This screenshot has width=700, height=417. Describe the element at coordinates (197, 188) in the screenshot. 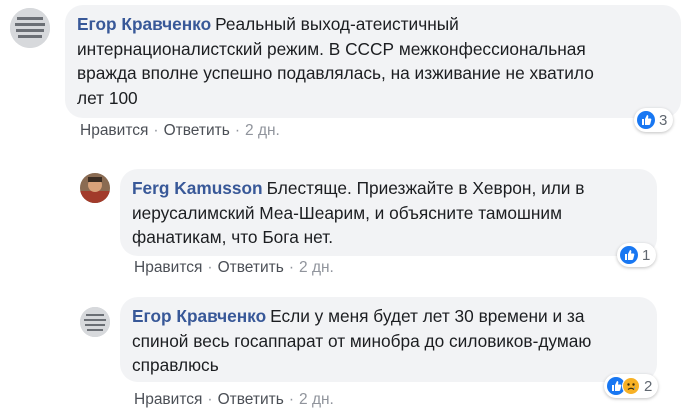

I see `comment-author: Ferg Kamusson` at that location.